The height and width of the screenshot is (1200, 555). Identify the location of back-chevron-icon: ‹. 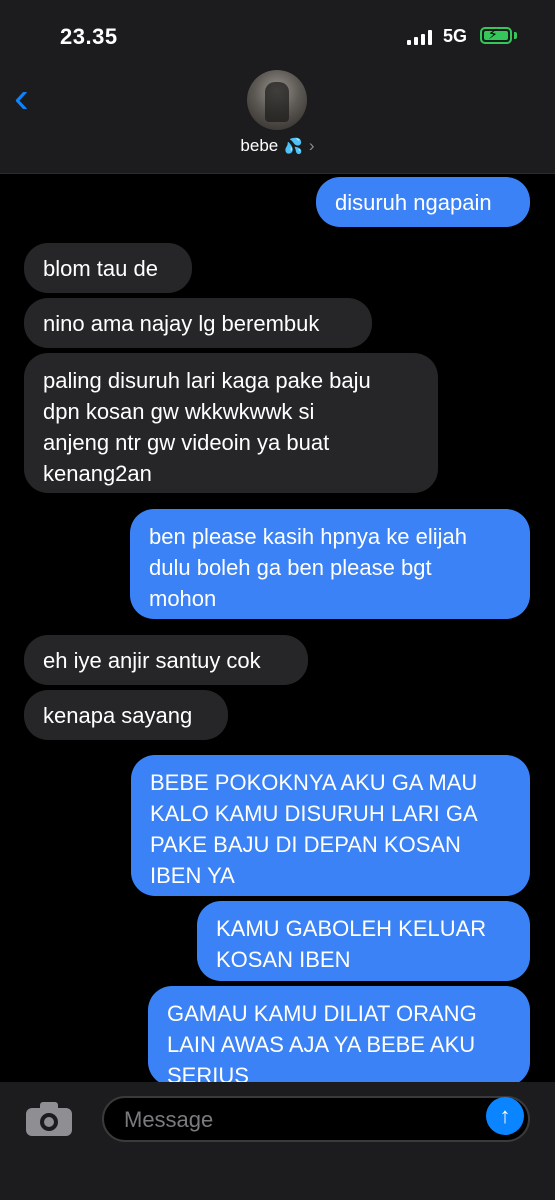
(21, 98).